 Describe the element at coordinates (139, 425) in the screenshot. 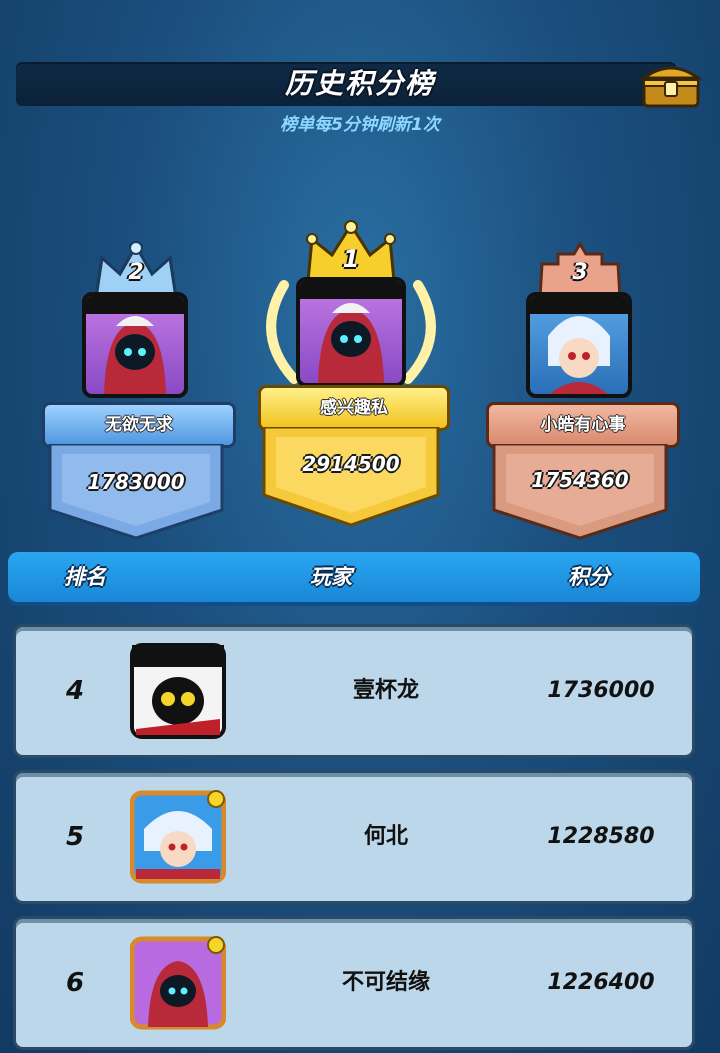

I see `player-name: 无欲无求` at that location.